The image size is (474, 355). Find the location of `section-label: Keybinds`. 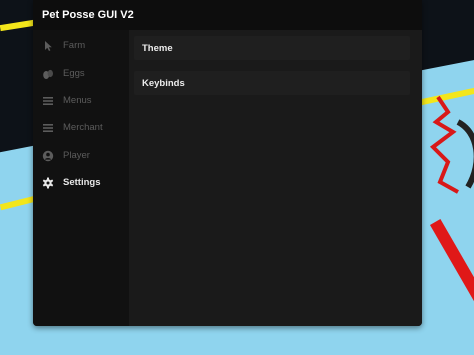

section-label: Keybinds is located at coordinates (163, 83).